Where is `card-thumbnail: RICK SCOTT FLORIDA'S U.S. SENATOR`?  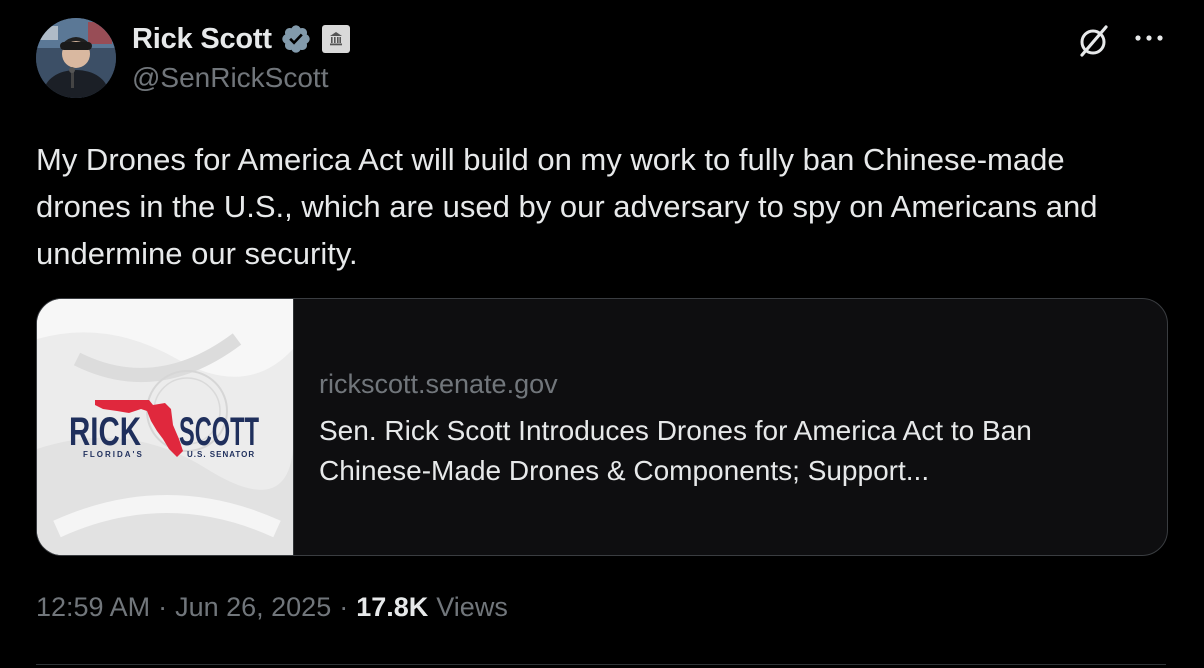 card-thumbnail: RICK SCOTT FLORIDA'S U.S. SENATOR is located at coordinates (165, 427).